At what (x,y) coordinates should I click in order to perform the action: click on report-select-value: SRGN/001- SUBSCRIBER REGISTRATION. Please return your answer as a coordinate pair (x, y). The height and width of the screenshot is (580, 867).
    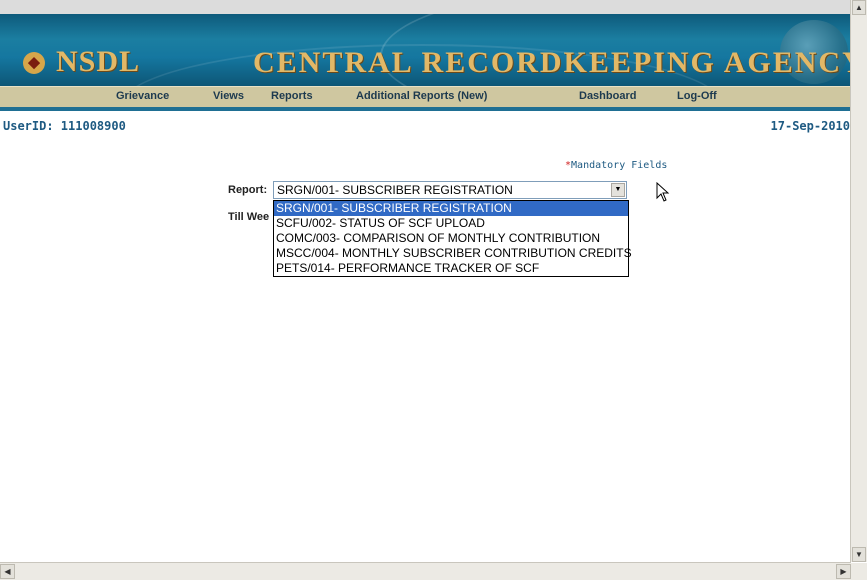
    Looking at the image, I should click on (395, 190).